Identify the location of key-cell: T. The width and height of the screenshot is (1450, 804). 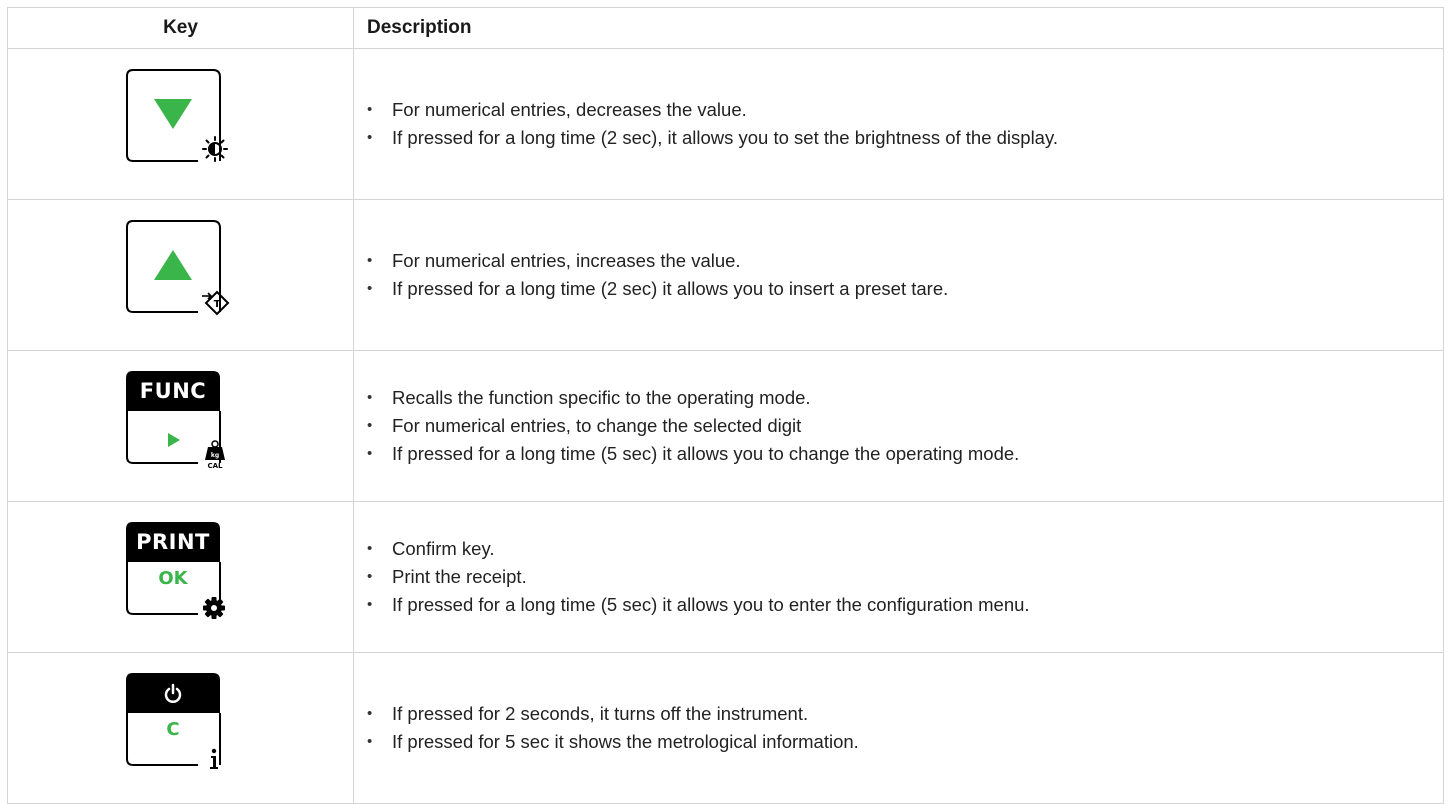
(180, 275).